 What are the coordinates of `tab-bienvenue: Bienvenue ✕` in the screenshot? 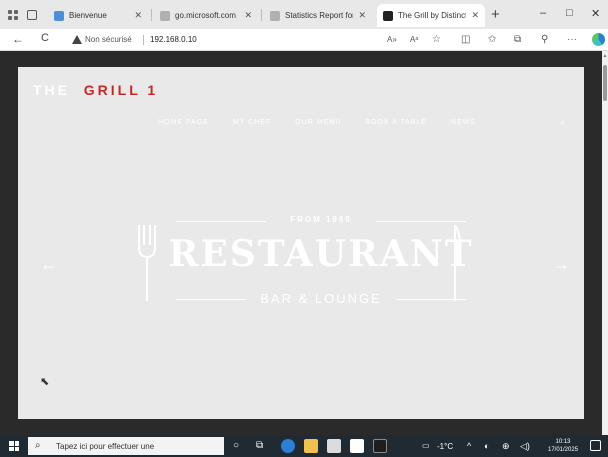 It's located at (98, 15).